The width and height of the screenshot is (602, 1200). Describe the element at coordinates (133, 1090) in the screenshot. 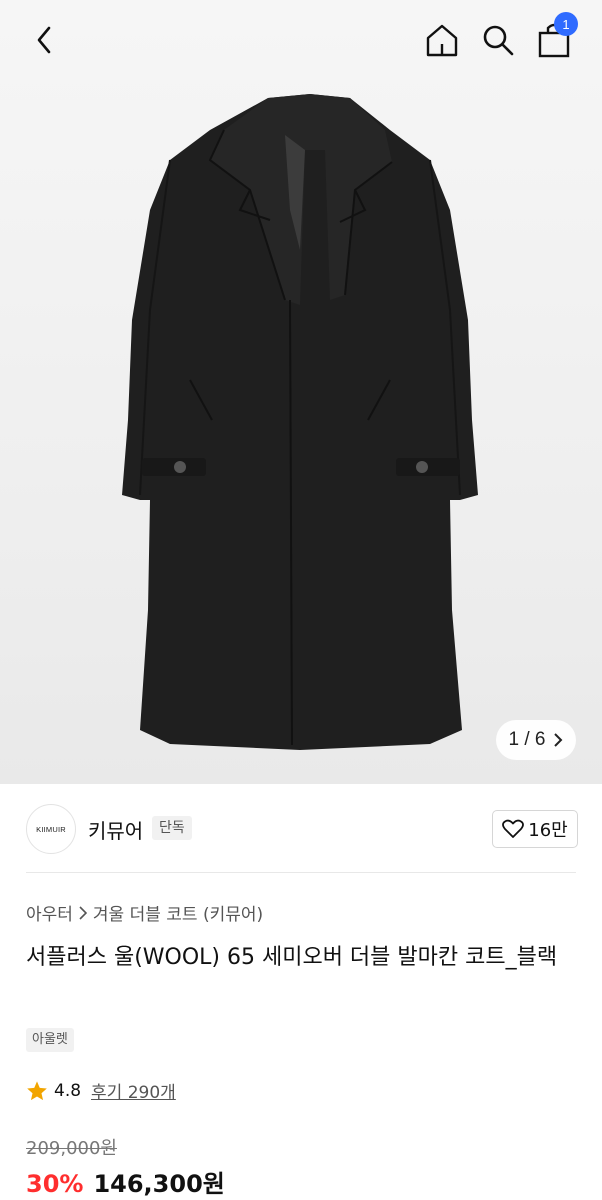

I see `reviews-link: 후기 290개` at that location.